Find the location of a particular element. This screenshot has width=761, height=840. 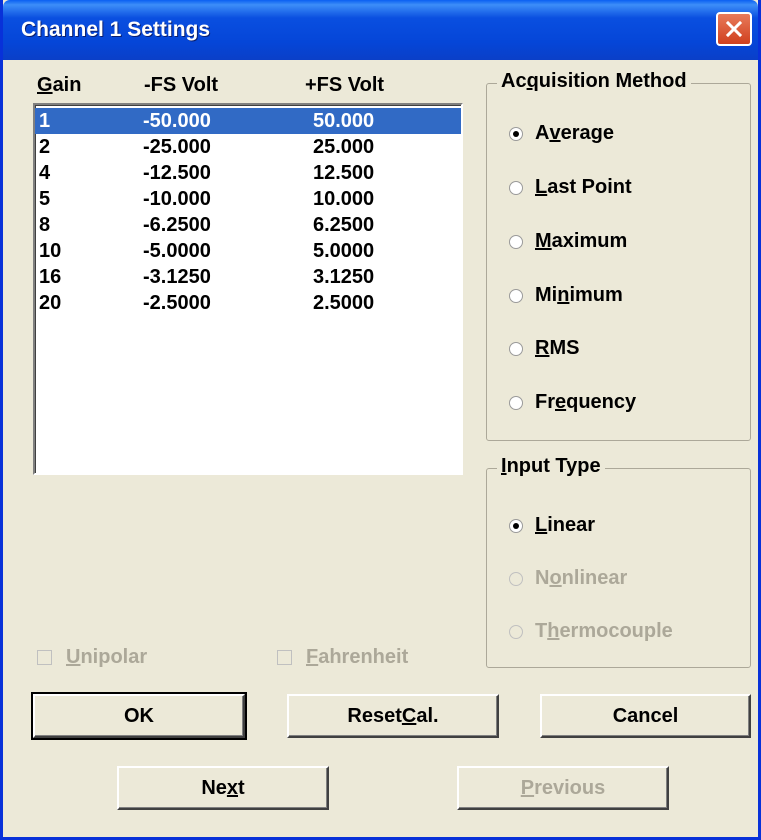

close-button is located at coordinates (734, 29).